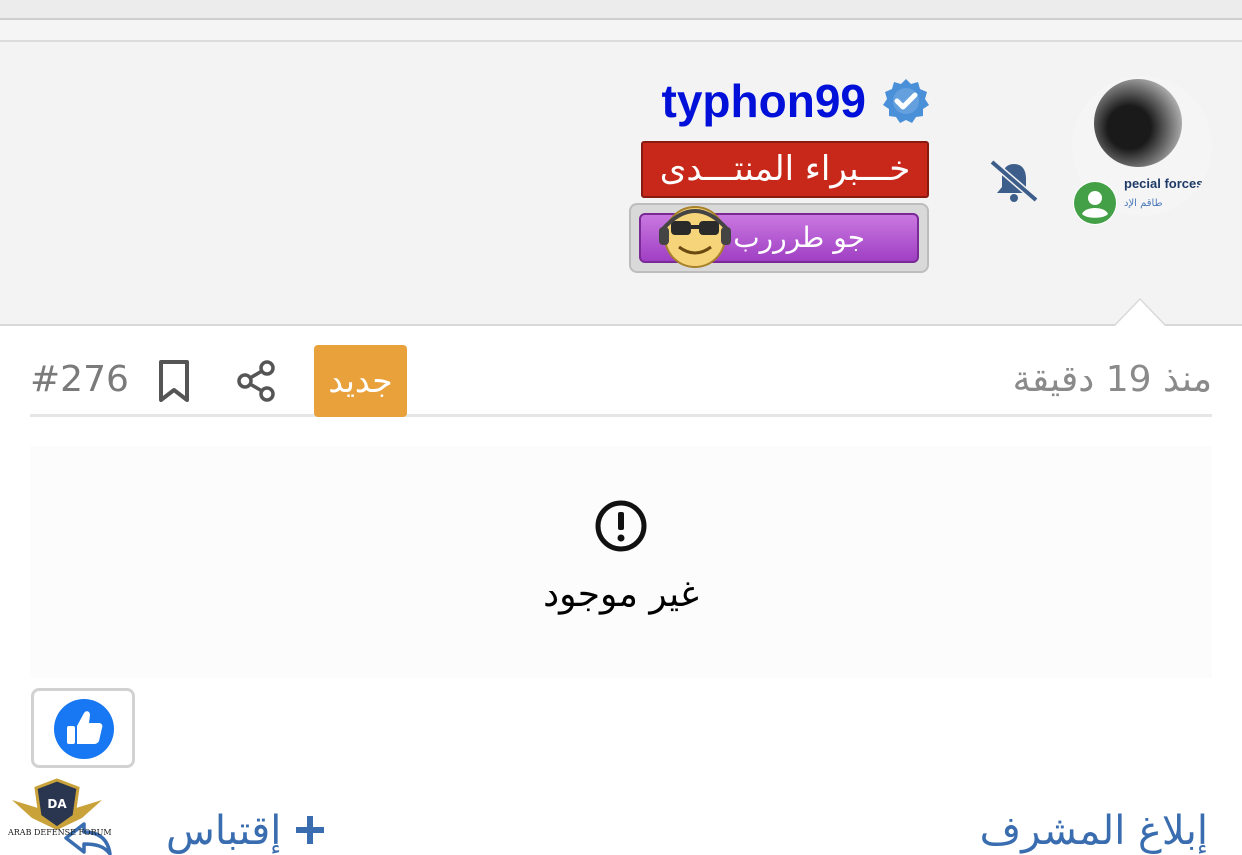  Describe the element at coordinates (1164, 183) in the screenshot. I see `avatar-caption: pecial forces` at that location.